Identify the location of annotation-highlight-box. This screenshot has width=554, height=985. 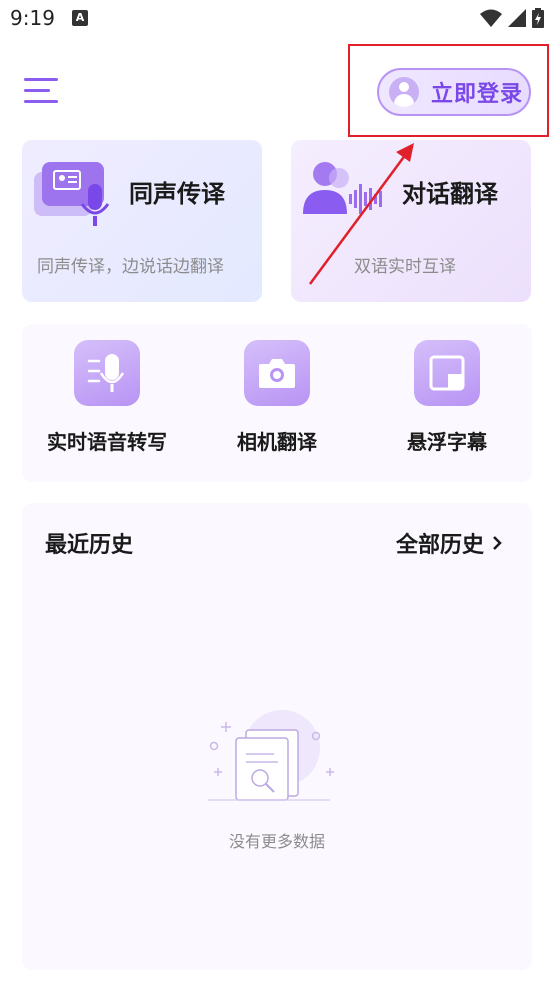
(448, 90).